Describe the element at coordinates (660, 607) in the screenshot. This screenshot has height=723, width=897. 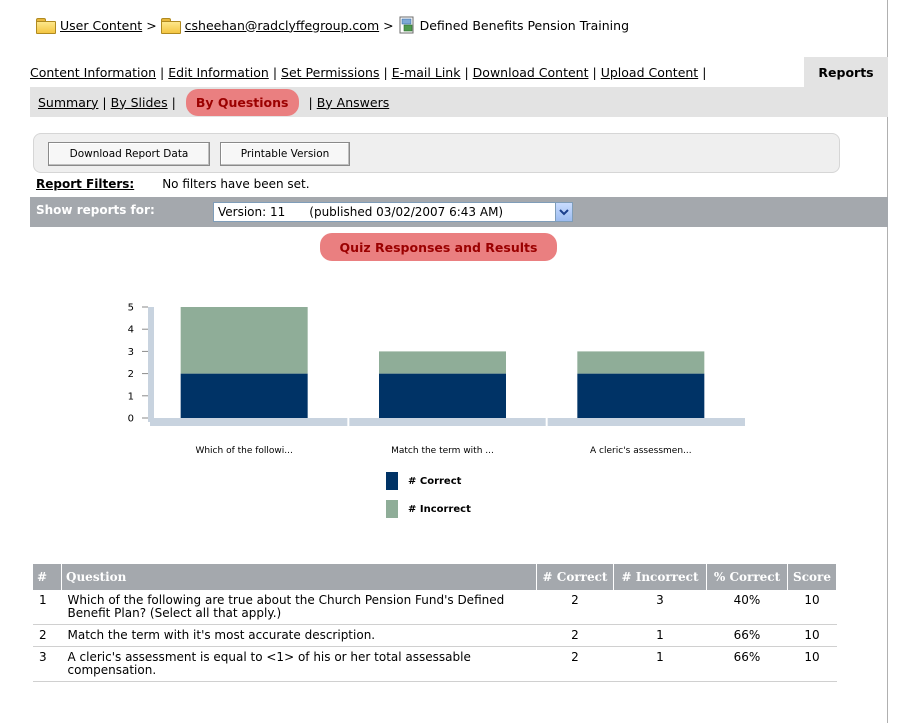
I see `row-incorrect: 3` at that location.